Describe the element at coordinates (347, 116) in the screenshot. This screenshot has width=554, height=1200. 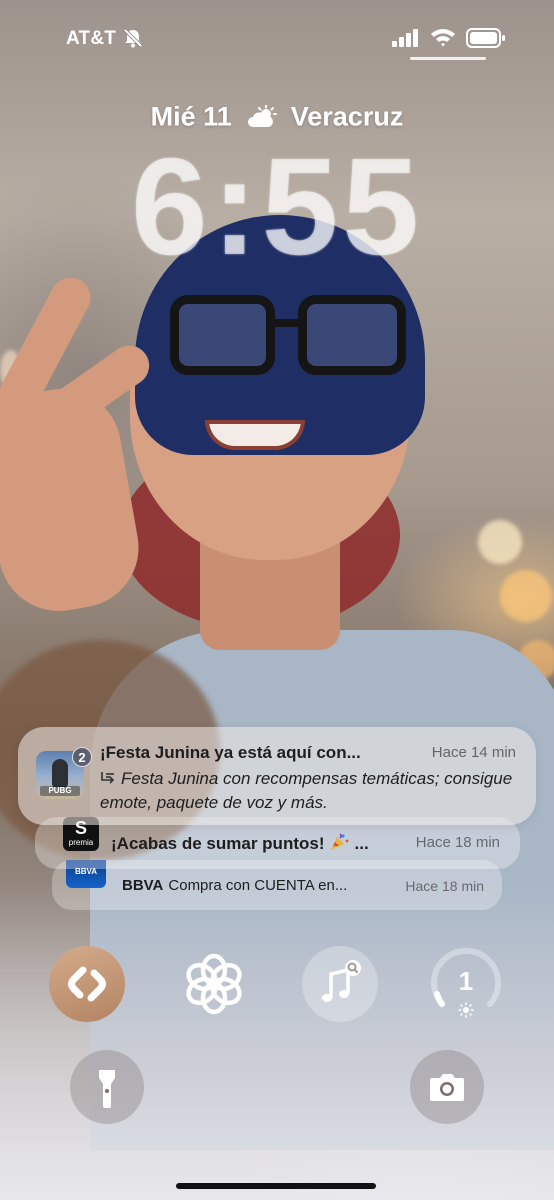
I see `location-label: Veracruz` at that location.